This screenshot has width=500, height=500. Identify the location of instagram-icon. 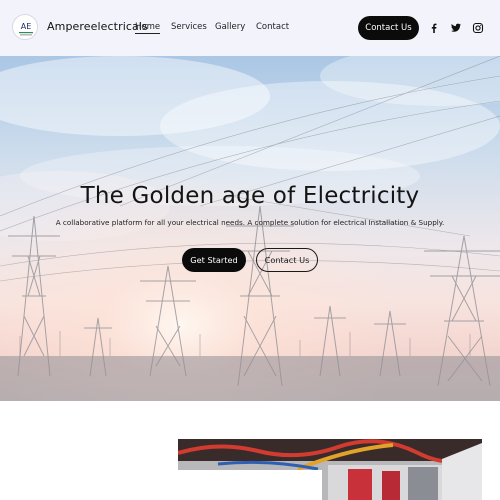
(478, 28).